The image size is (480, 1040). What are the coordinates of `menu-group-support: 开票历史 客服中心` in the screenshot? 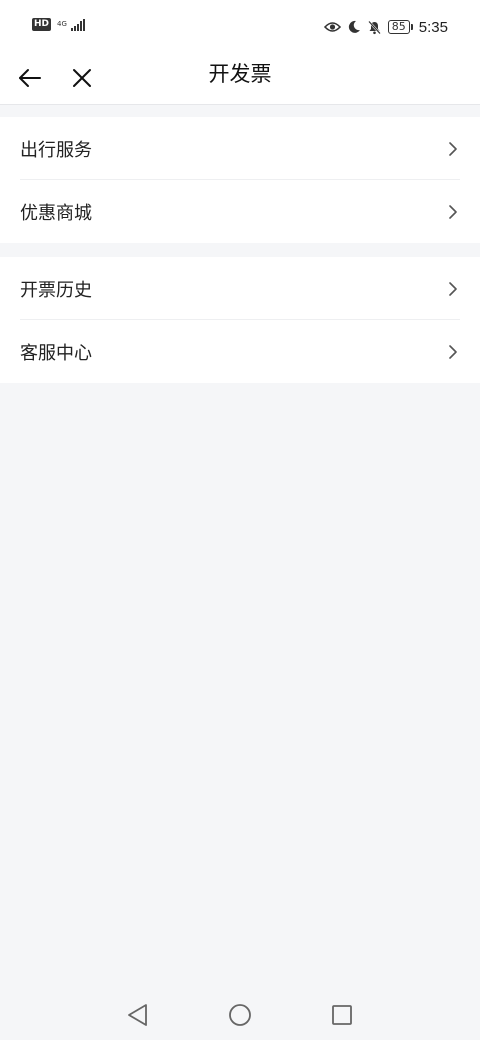 It's located at (240, 320).